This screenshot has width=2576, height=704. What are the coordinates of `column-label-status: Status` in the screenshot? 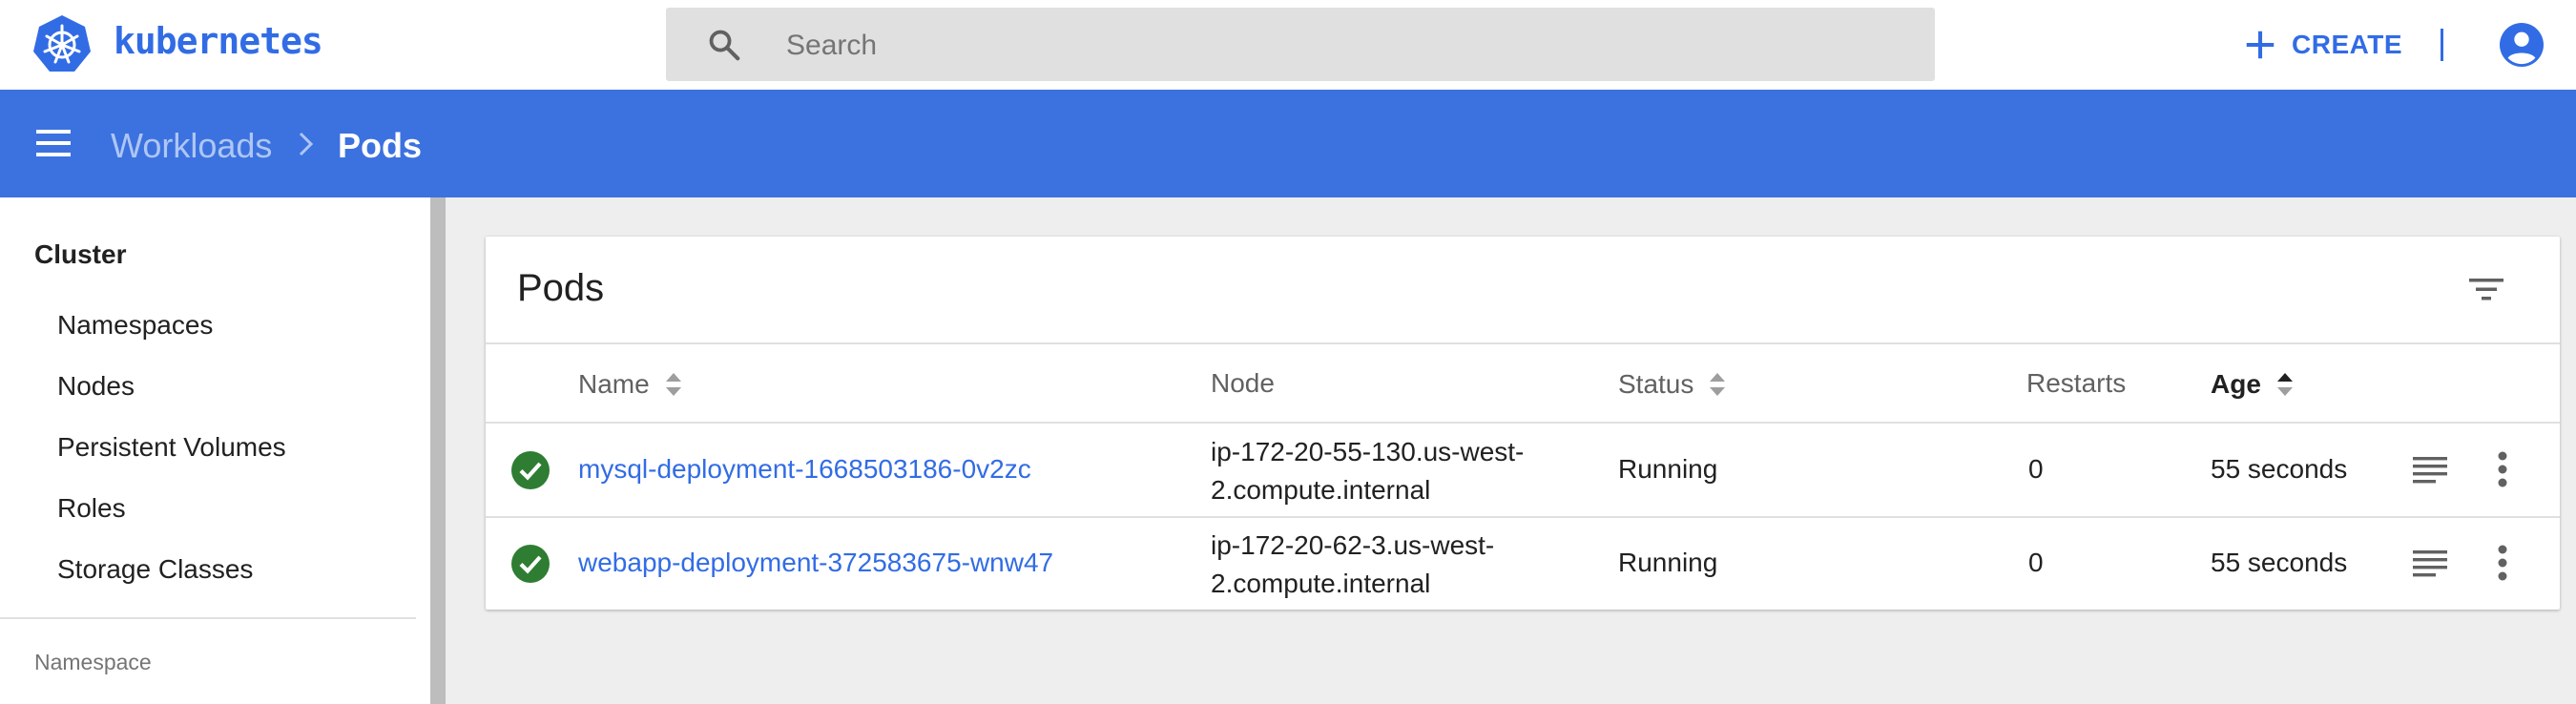 It's located at (1656, 384).